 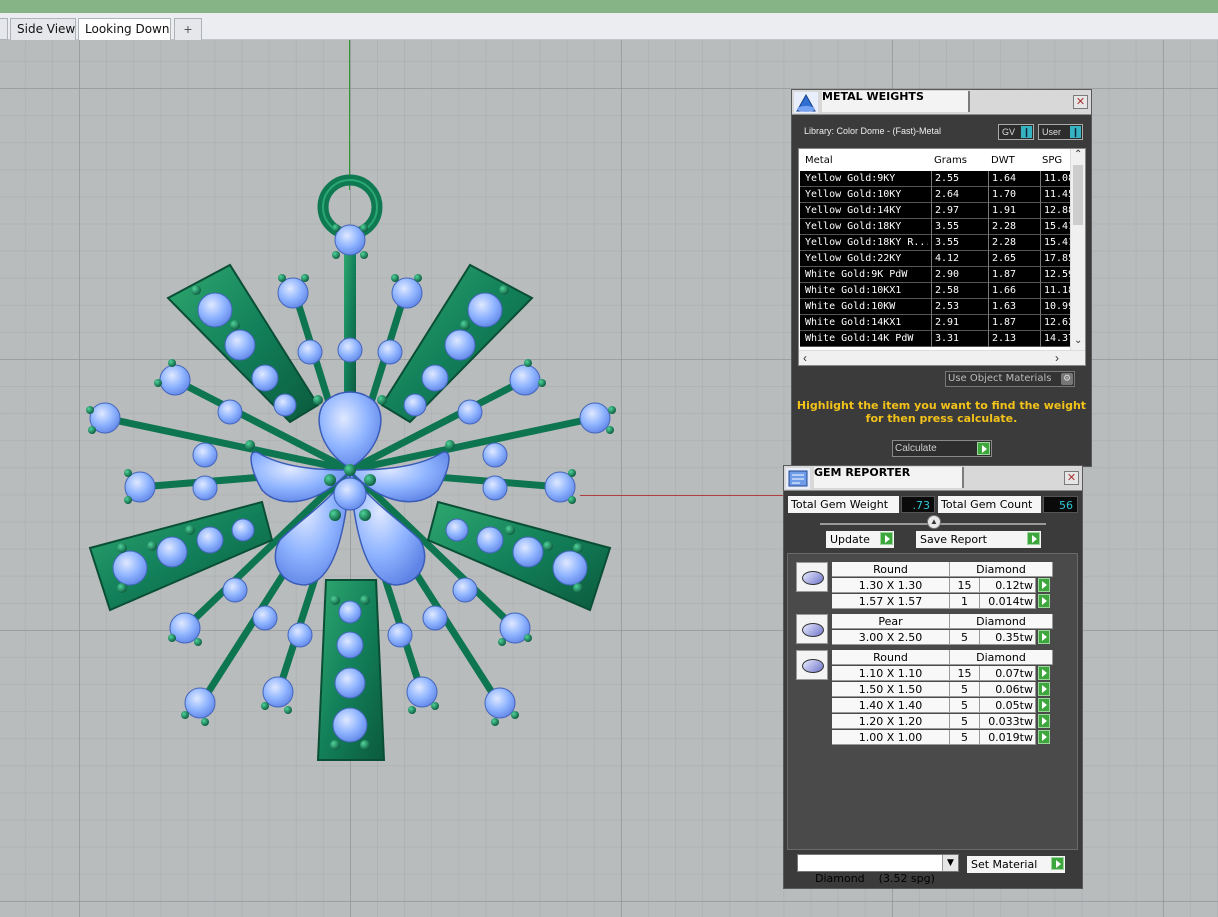 What do you see at coordinates (891, 621) in the screenshot?
I see `gem-shape-label: Pear` at bounding box center [891, 621].